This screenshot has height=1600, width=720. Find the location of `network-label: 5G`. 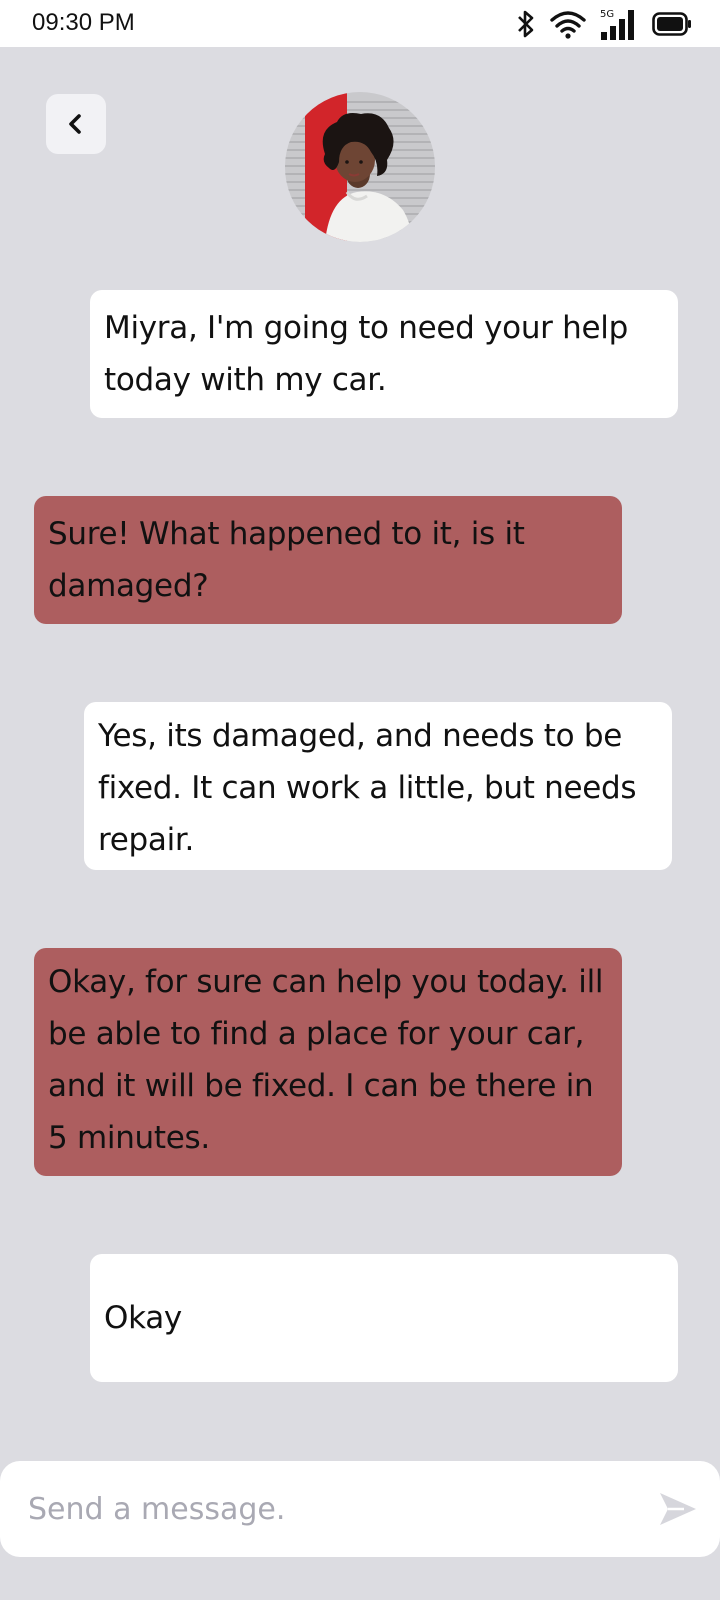

network-label: 5G is located at coordinates (607, 14).